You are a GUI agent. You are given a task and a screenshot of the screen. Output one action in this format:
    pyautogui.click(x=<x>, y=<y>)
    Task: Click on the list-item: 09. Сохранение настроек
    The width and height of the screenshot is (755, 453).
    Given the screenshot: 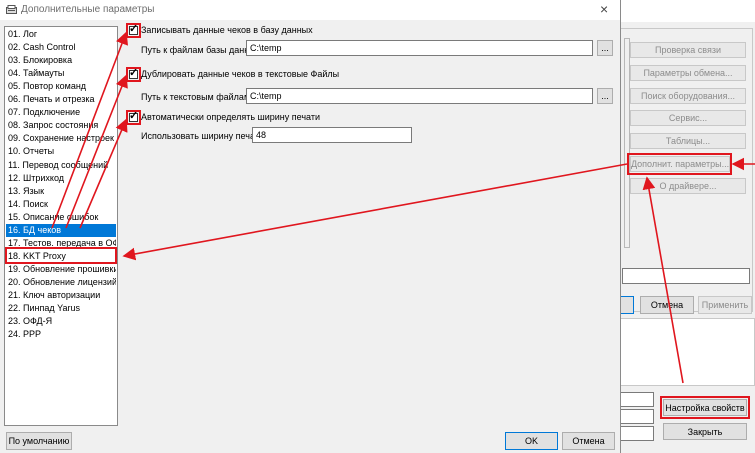 What is the action you would take?
    pyautogui.click(x=61, y=138)
    